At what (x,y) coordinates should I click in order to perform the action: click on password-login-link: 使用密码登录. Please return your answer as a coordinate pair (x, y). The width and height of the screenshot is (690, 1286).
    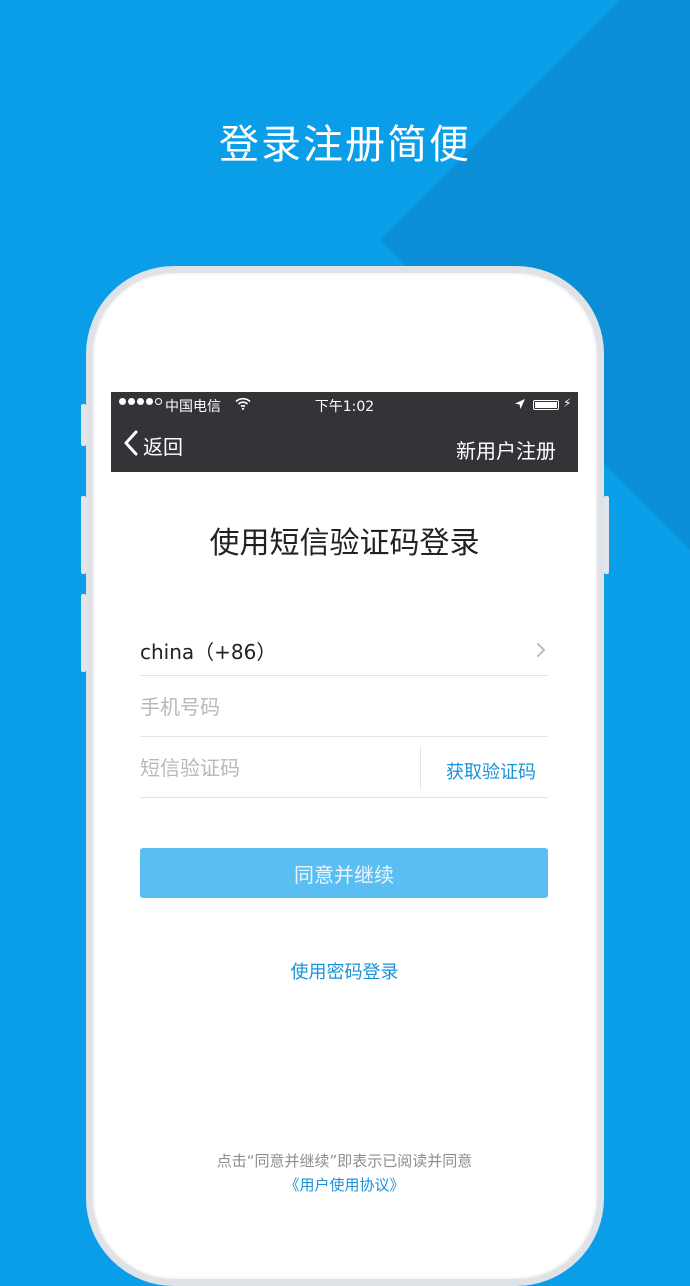
    Looking at the image, I should click on (344, 971).